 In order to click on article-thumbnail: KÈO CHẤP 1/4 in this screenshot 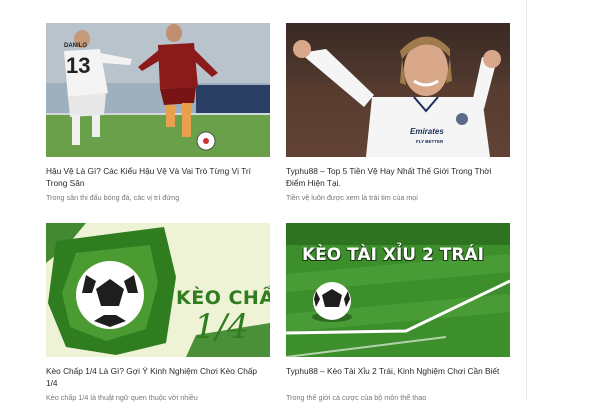, I will do `click(158, 290)`.